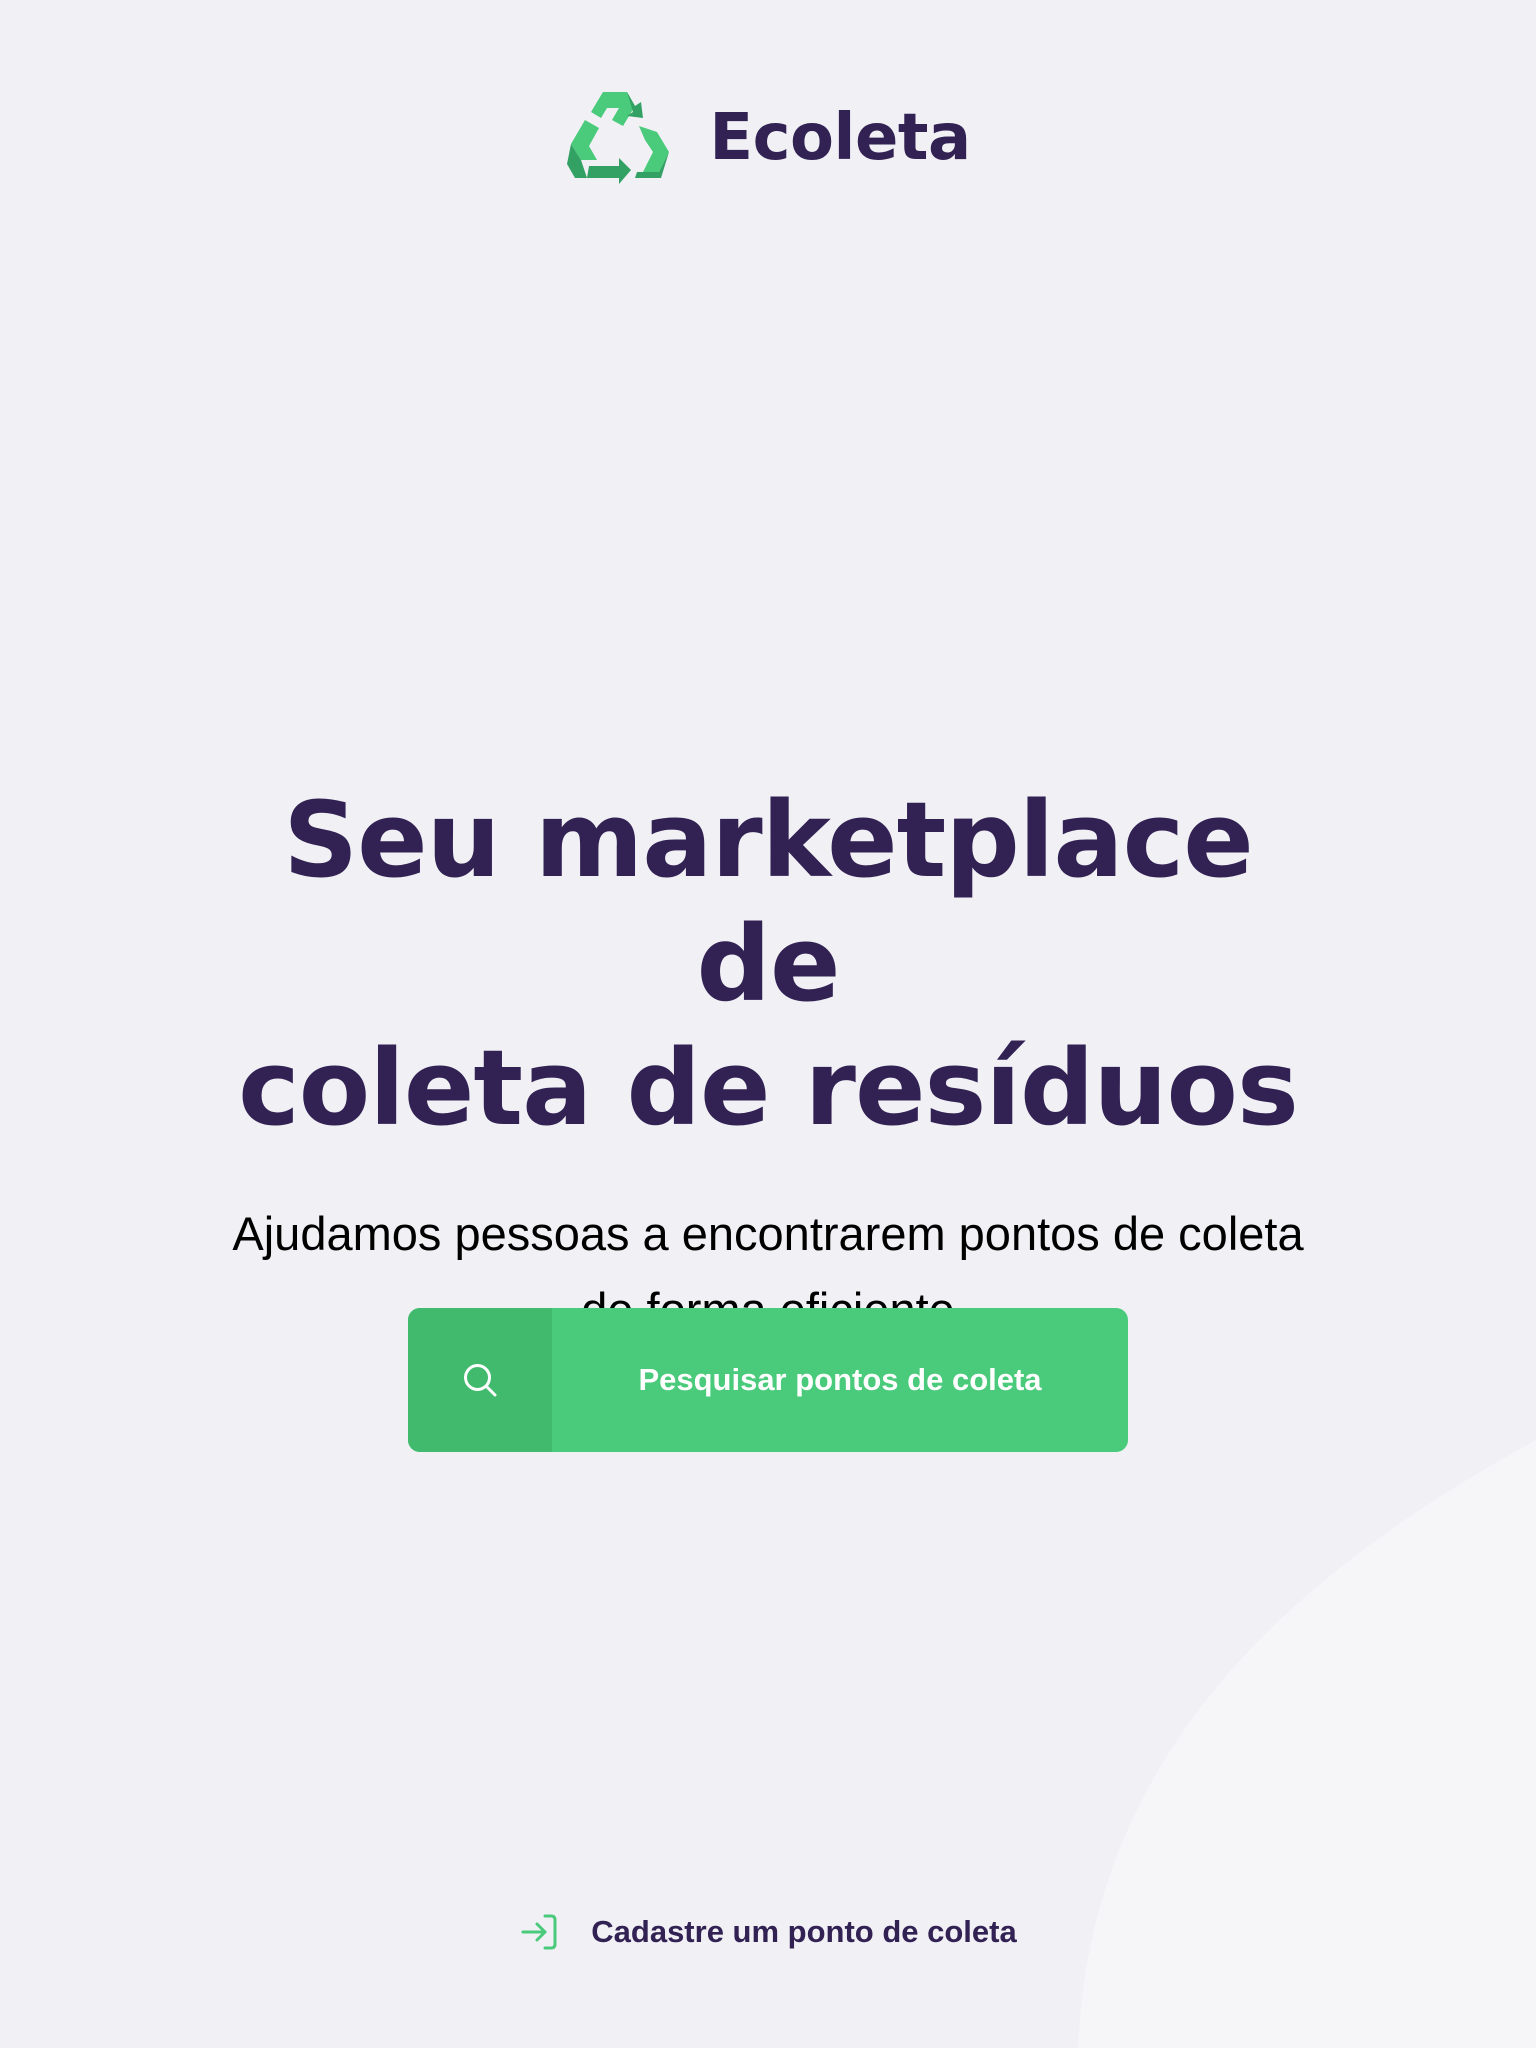  I want to click on search-collection-points-button: Pesquisar pontos de coleta, so click(768, 1380).